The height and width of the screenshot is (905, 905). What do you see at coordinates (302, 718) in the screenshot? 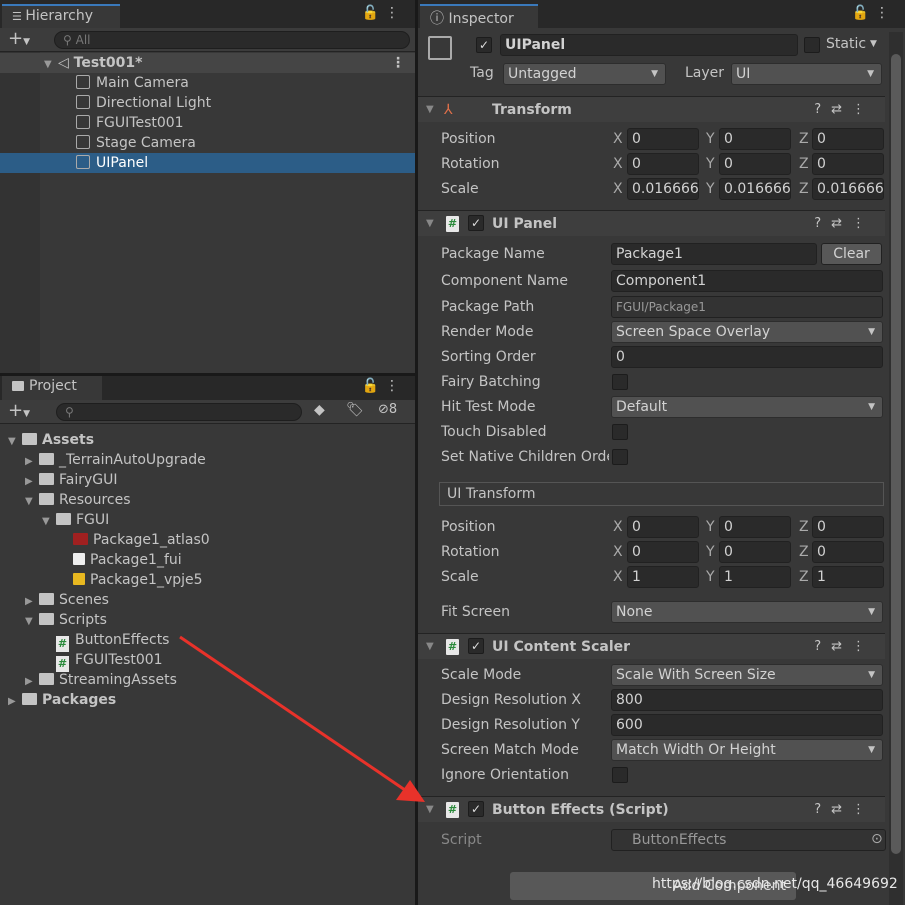
I see `annotation-arrow` at bounding box center [302, 718].